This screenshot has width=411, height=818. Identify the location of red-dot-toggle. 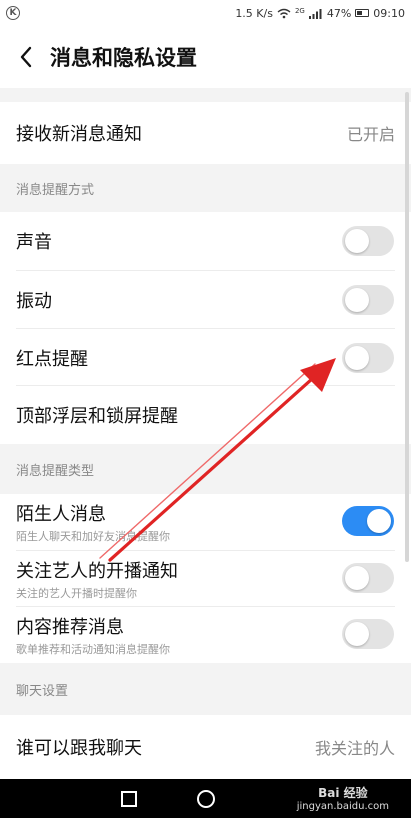
(368, 357).